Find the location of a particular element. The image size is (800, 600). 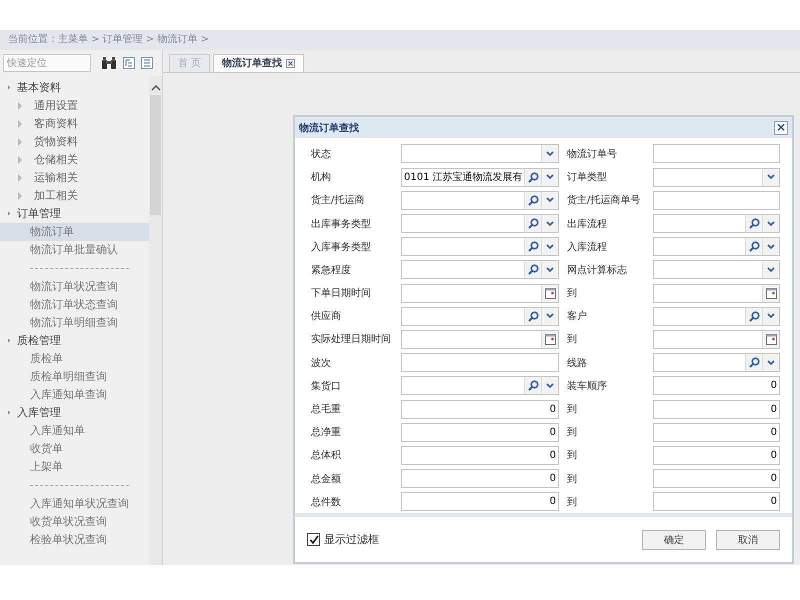

field-label: 装车顺序 is located at coordinates (587, 386).